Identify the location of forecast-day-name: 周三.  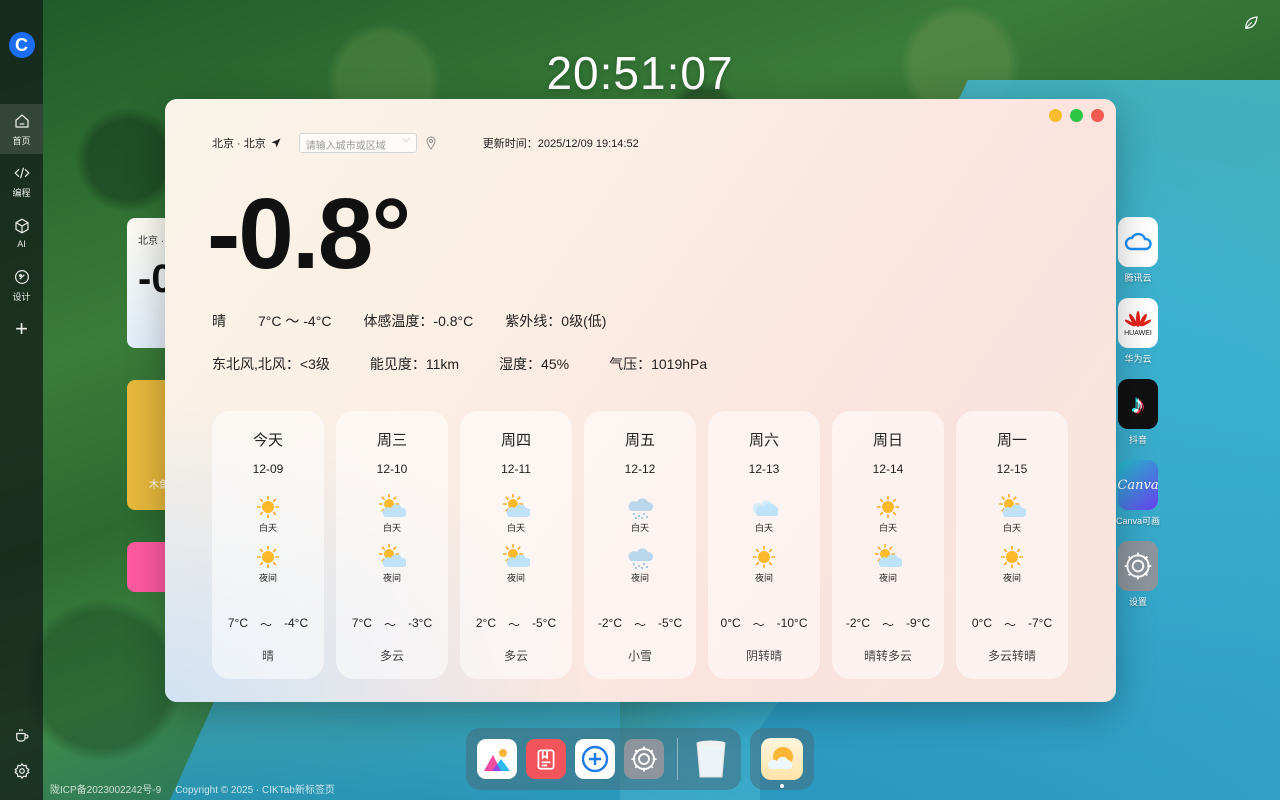
(391, 440).